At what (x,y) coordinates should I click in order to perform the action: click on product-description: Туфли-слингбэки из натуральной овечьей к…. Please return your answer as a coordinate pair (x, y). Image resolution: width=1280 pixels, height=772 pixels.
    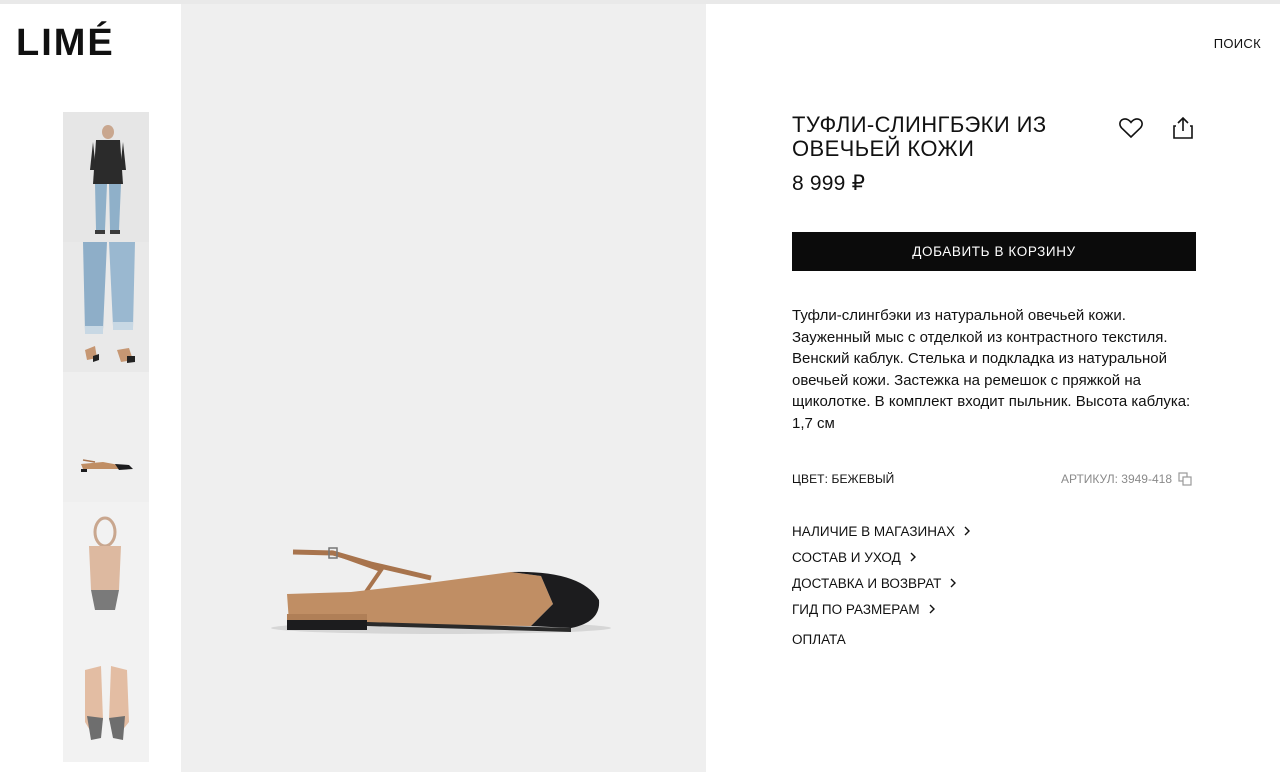
    Looking at the image, I should click on (991, 369).